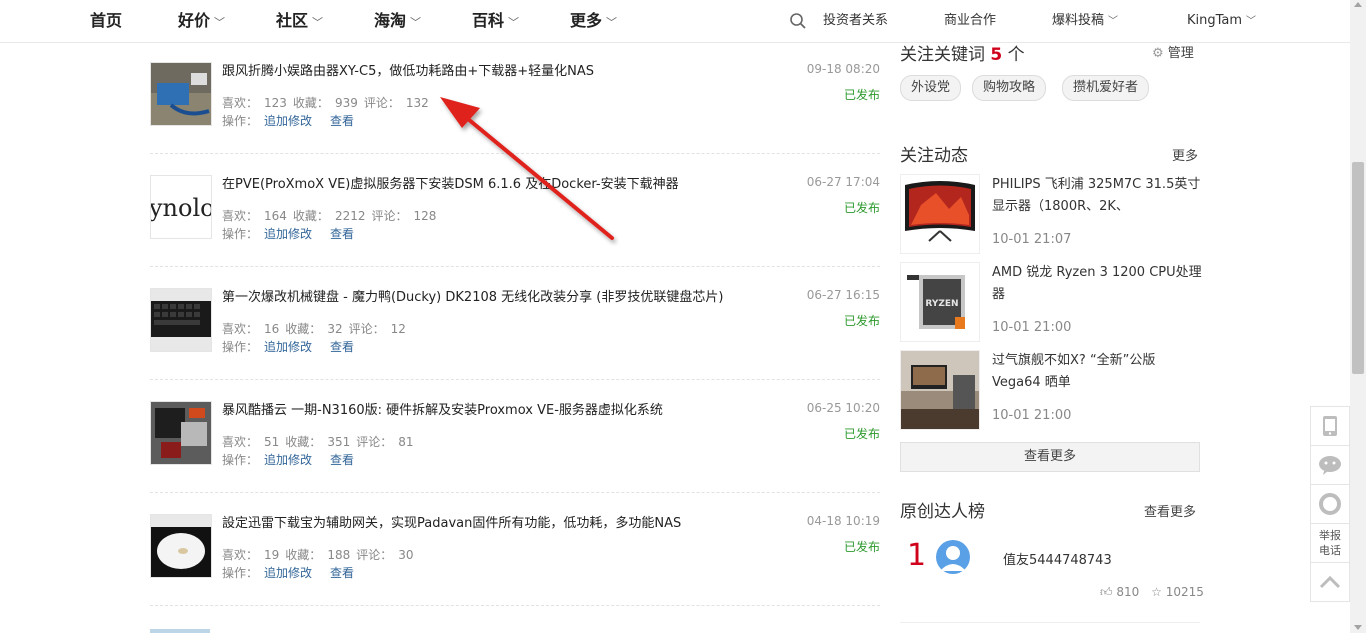 The width and height of the screenshot is (1366, 633). What do you see at coordinates (859, 21) in the screenshot?
I see `nav-investor-relations: 投资者关系` at bounding box center [859, 21].